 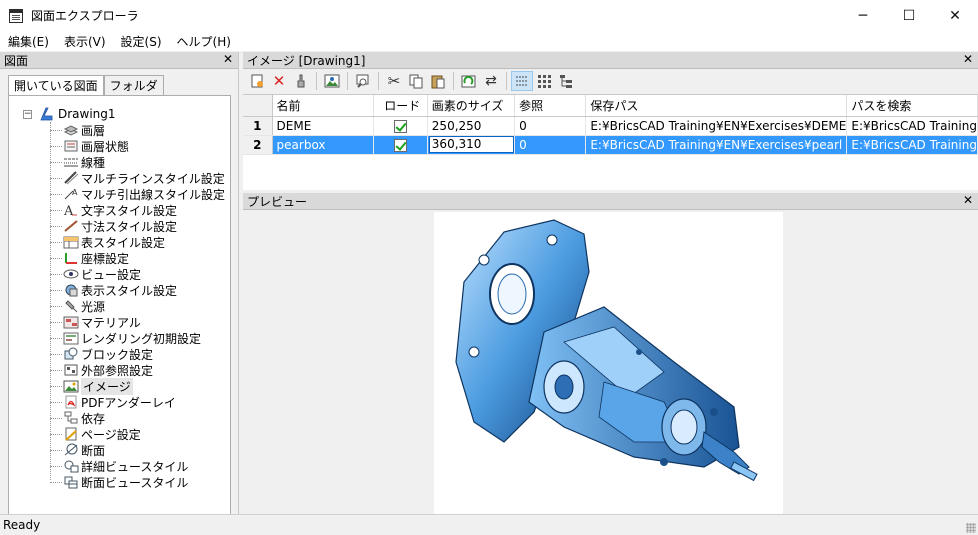 I want to click on tree-label: マルチ引出線スタイル設定, so click(x=153, y=194).